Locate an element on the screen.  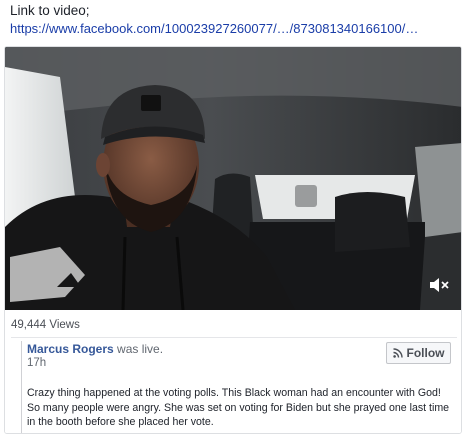
rss-icon is located at coordinates (397, 353).